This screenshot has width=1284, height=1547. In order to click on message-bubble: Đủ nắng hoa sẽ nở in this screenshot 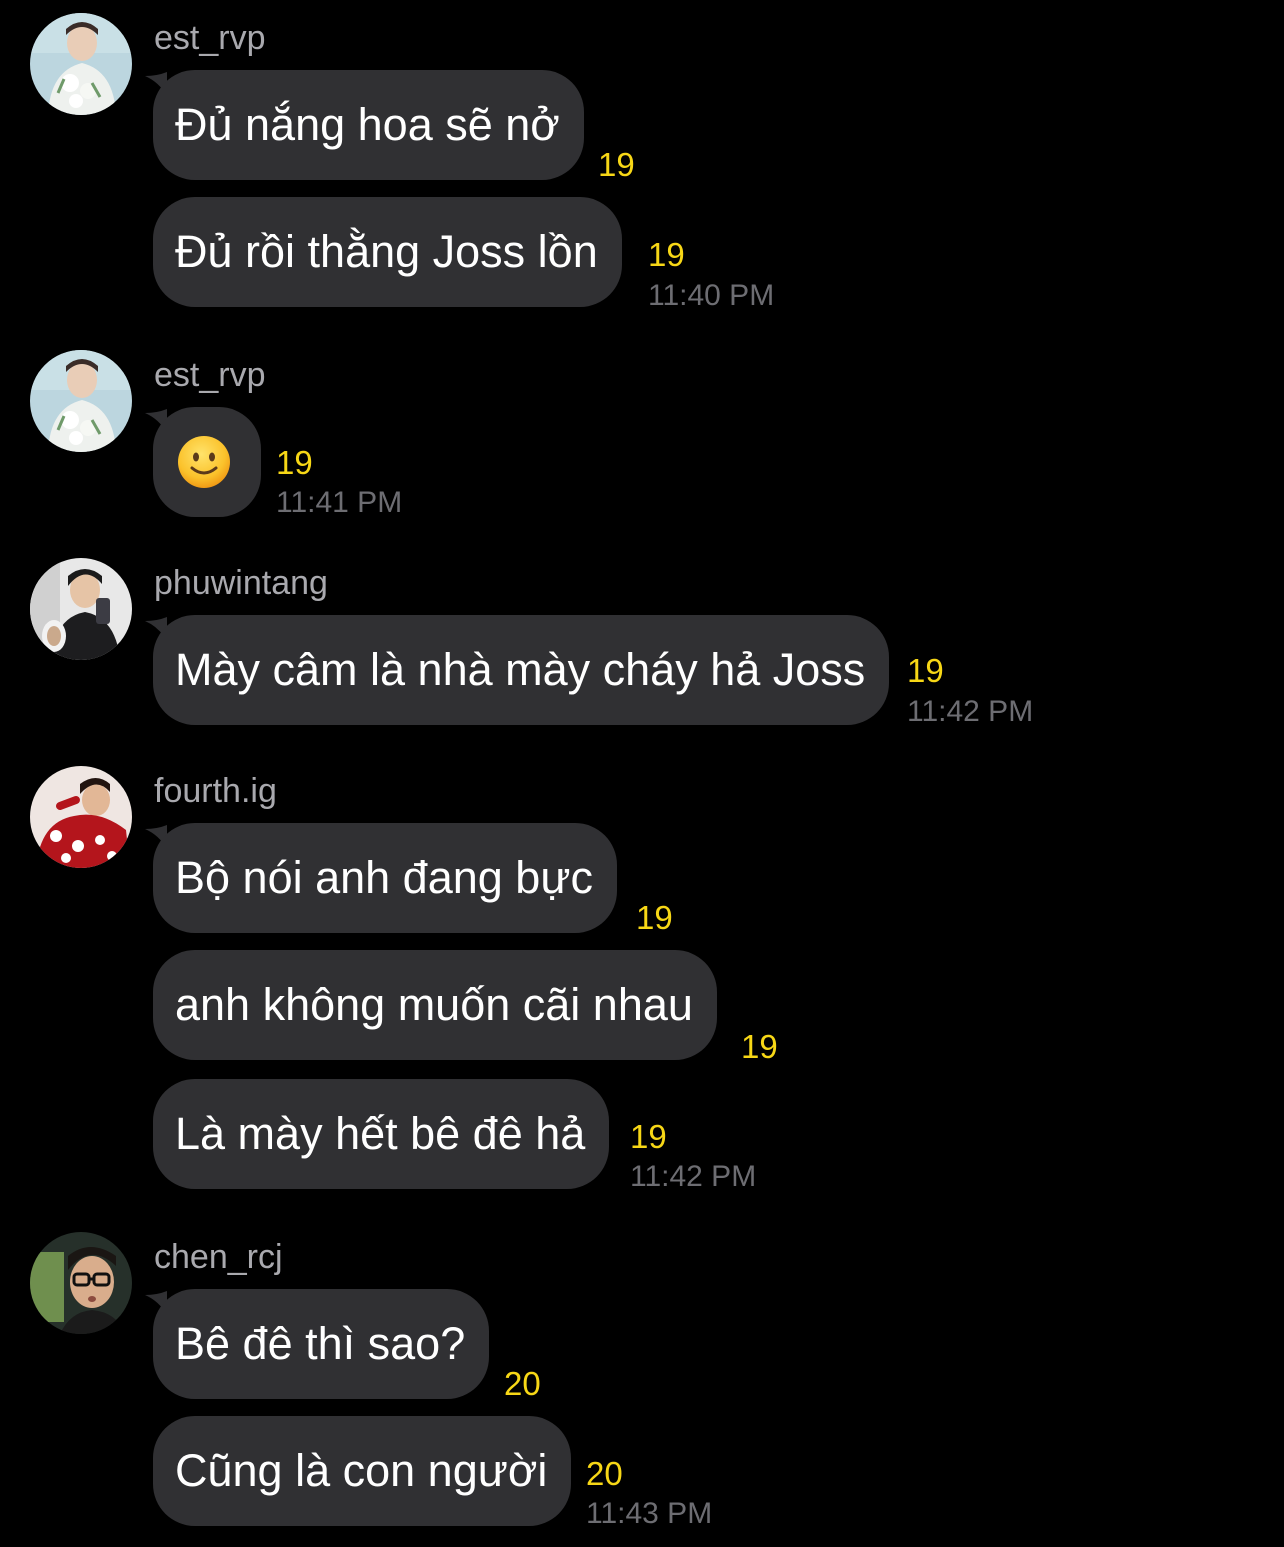, I will do `click(368, 125)`.